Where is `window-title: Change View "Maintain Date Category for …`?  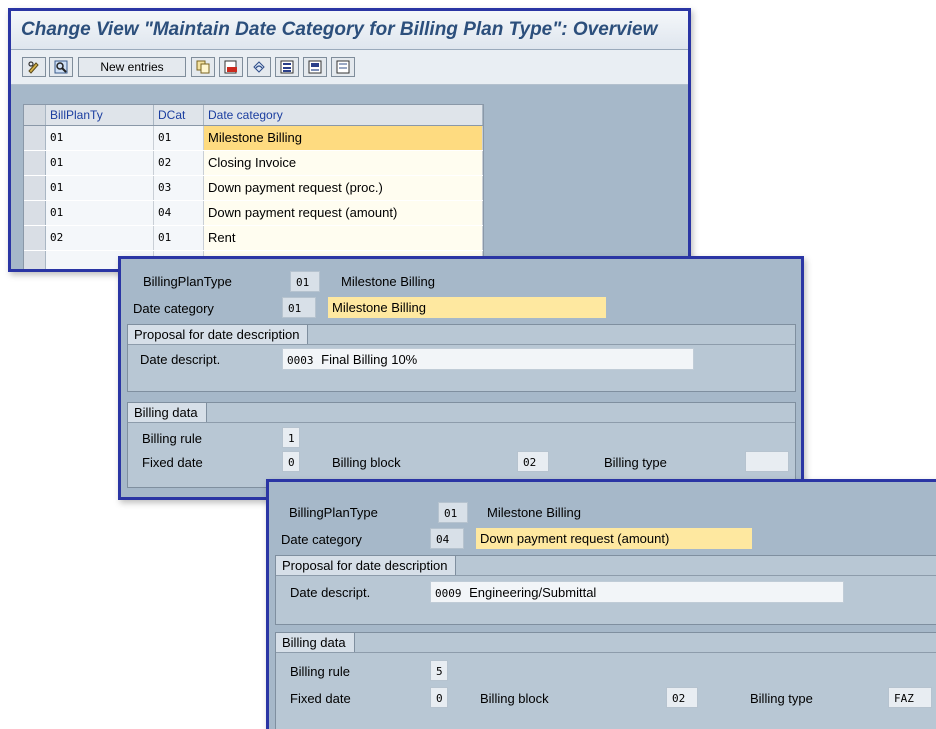
window-title: Change View "Maintain Date Category for … is located at coordinates (339, 29).